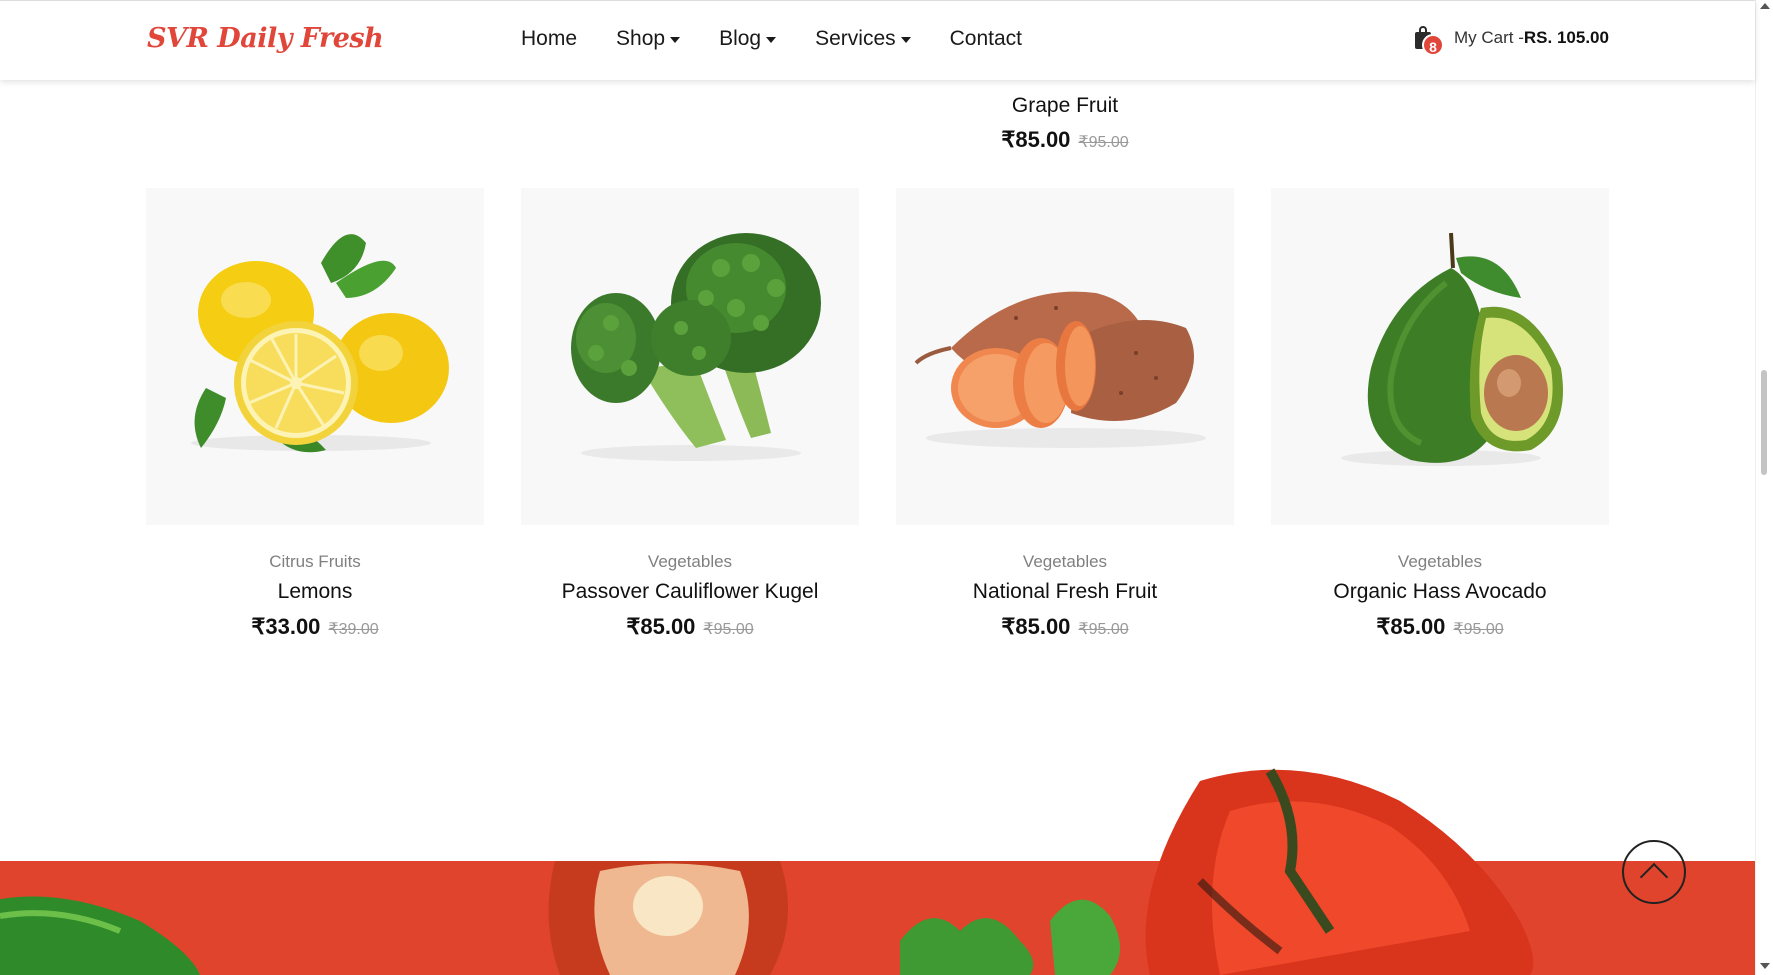 Image resolution: width=1773 pixels, height=975 pixels. Describe the element at coordinates (1654, 877) in the screenshot. I see `chevron-up-icon` at that location.